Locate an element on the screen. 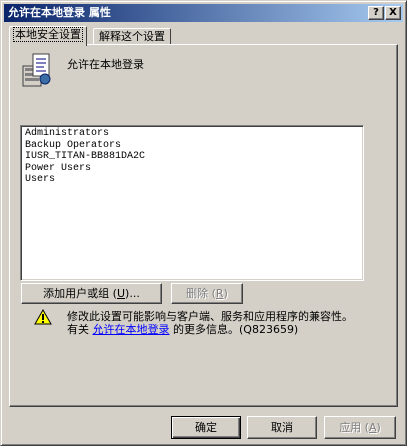  tab-explain-setting: 解释这个设置 is located at coordinates (132, 36).